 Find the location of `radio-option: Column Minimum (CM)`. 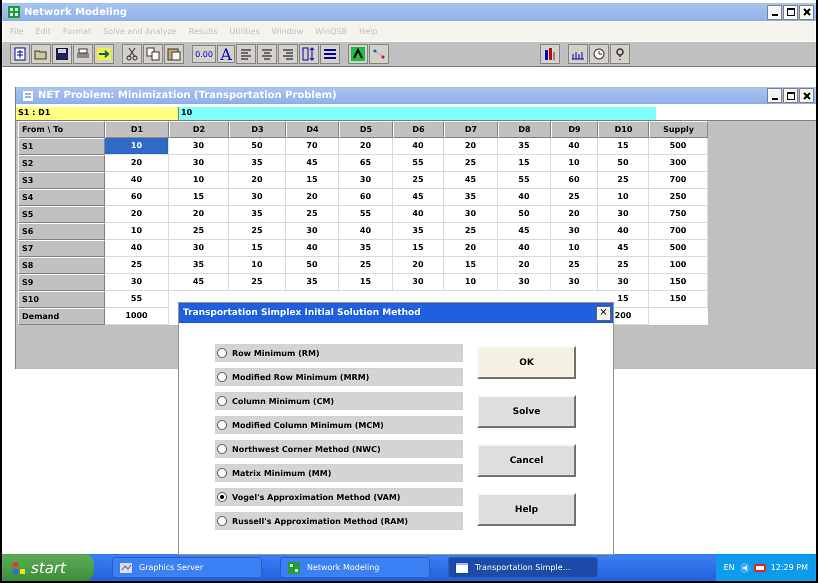

radio-option: Column Minimum (CM) is located at coordinates (339, 401).